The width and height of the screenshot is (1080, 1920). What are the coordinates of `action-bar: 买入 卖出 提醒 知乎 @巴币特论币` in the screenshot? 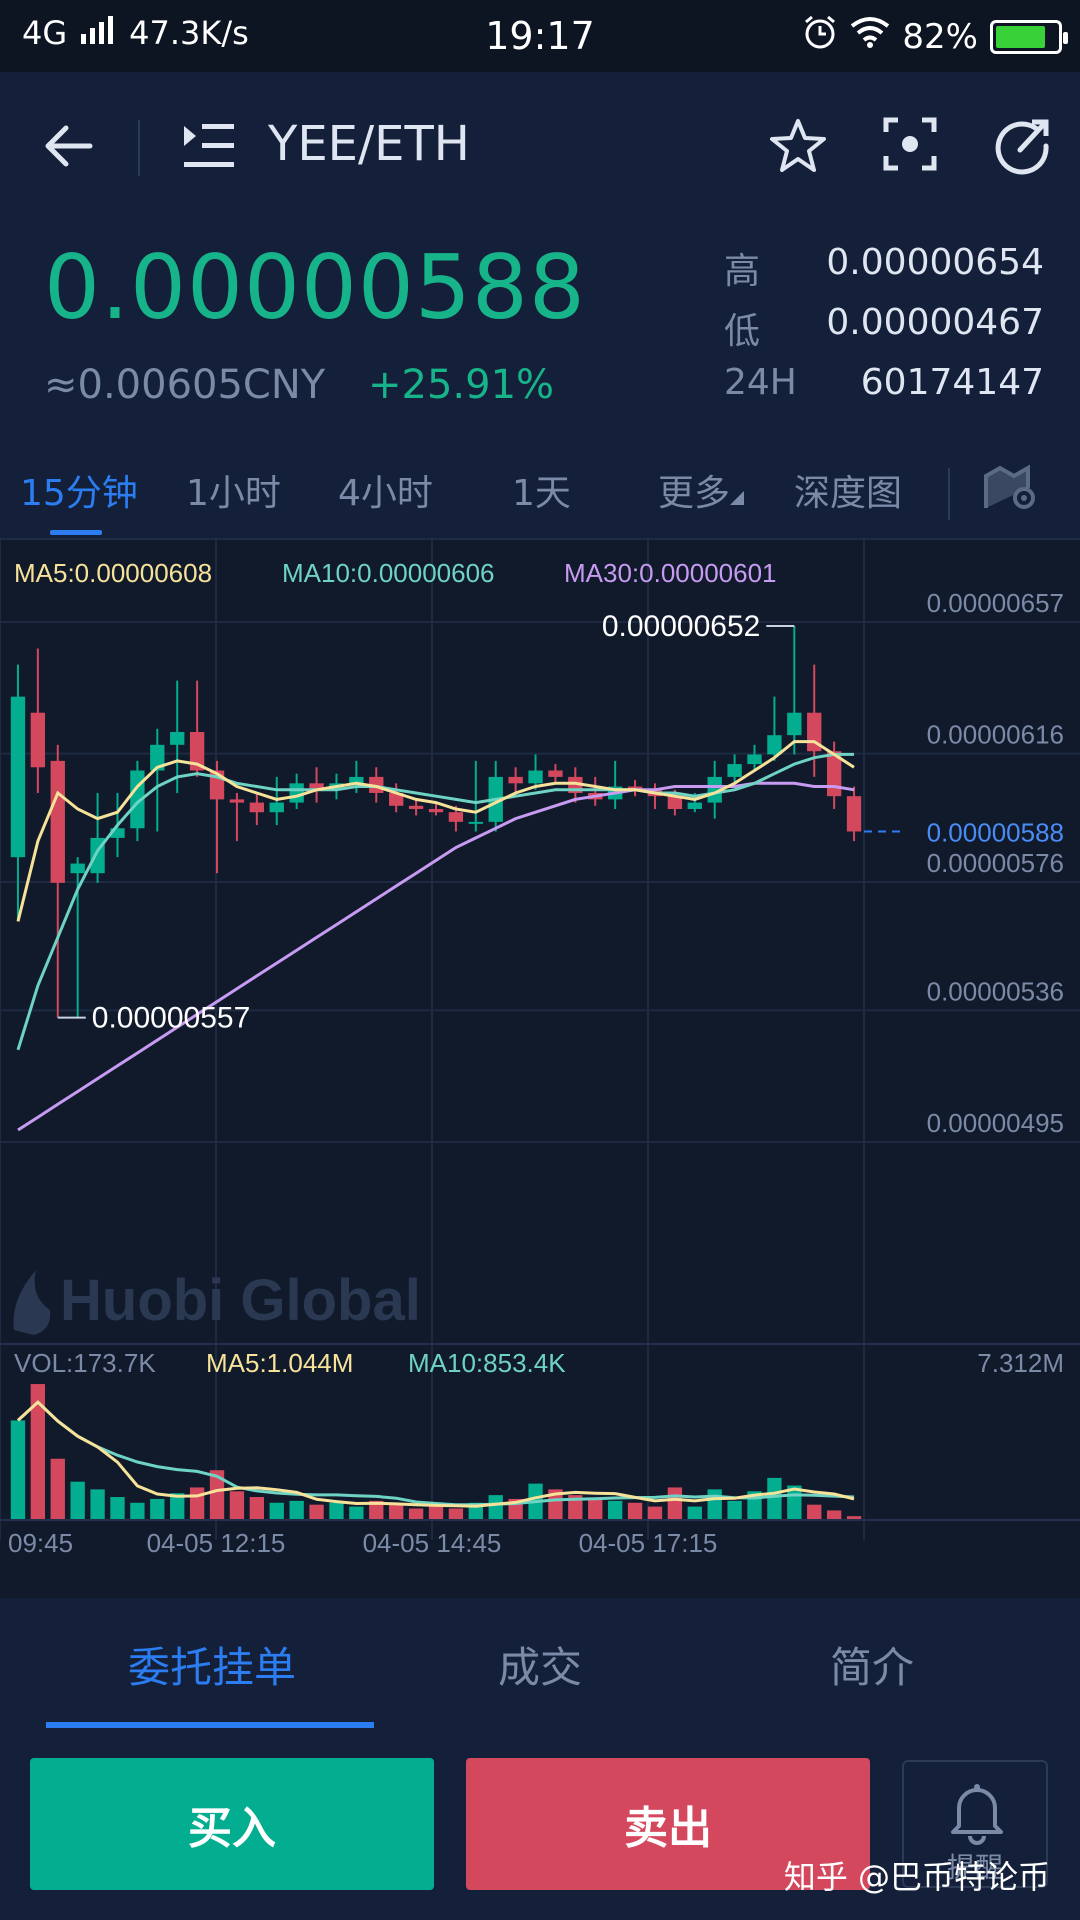 It's located at (540, 1824).